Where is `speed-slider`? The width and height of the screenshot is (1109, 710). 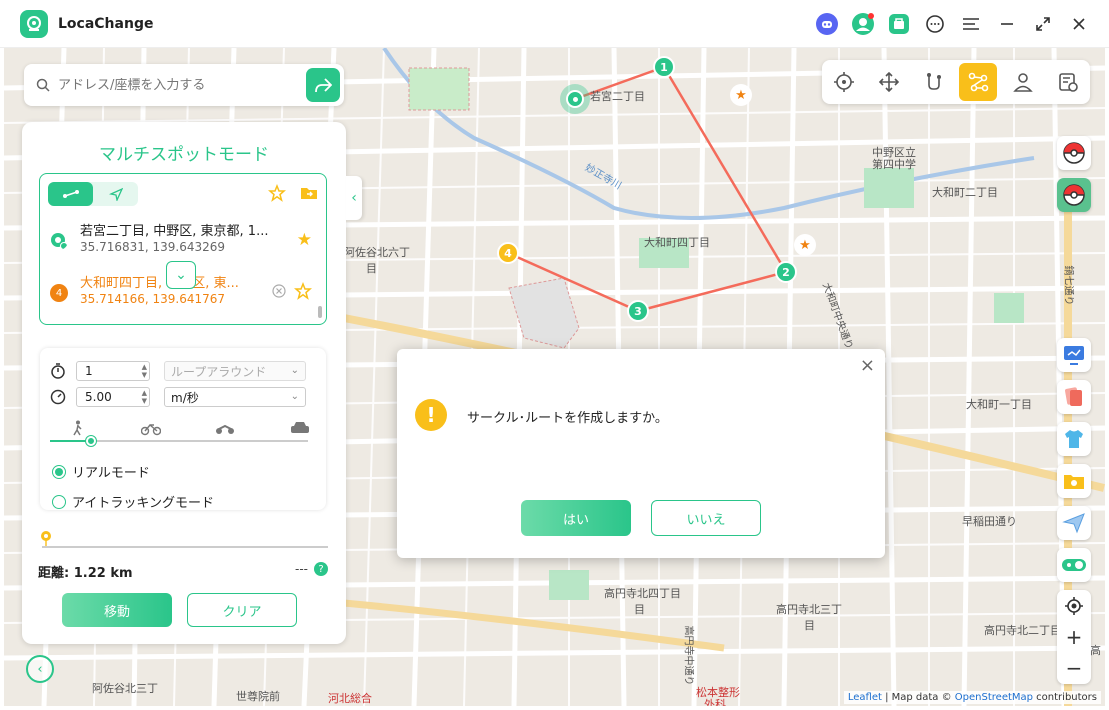 speed-slider is located at coordinates (179, 441).